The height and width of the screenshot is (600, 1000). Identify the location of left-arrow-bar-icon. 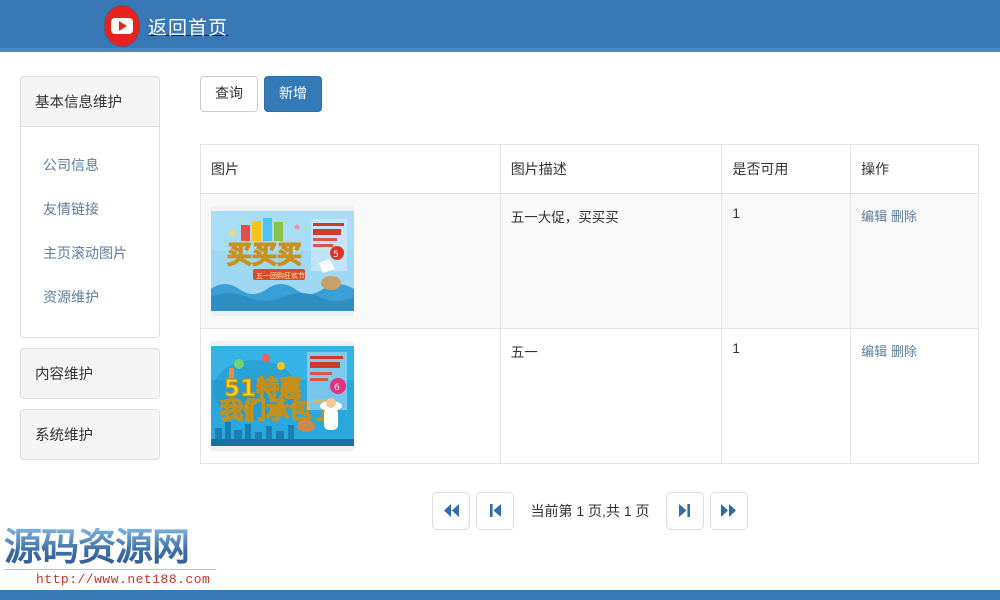
(495, 511).